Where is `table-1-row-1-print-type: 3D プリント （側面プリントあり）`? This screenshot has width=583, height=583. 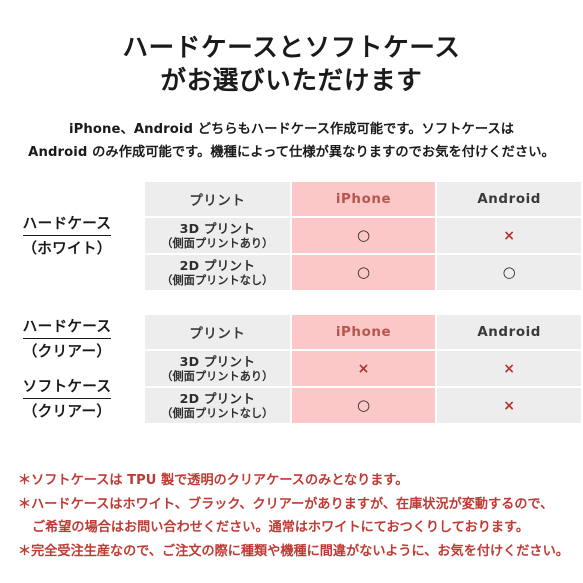 table-1-row-1-print-type: 3D プリント （側面プリントあり） is located at coordinates (217, 235).